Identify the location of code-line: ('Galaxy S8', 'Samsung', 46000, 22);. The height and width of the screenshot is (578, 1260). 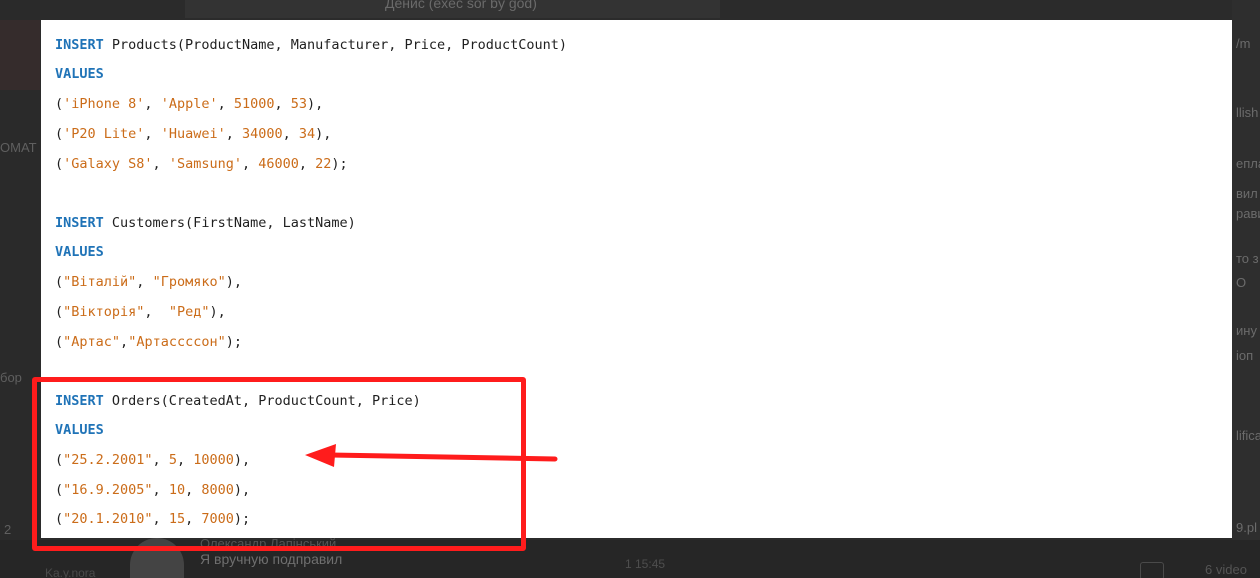
(201, 164).